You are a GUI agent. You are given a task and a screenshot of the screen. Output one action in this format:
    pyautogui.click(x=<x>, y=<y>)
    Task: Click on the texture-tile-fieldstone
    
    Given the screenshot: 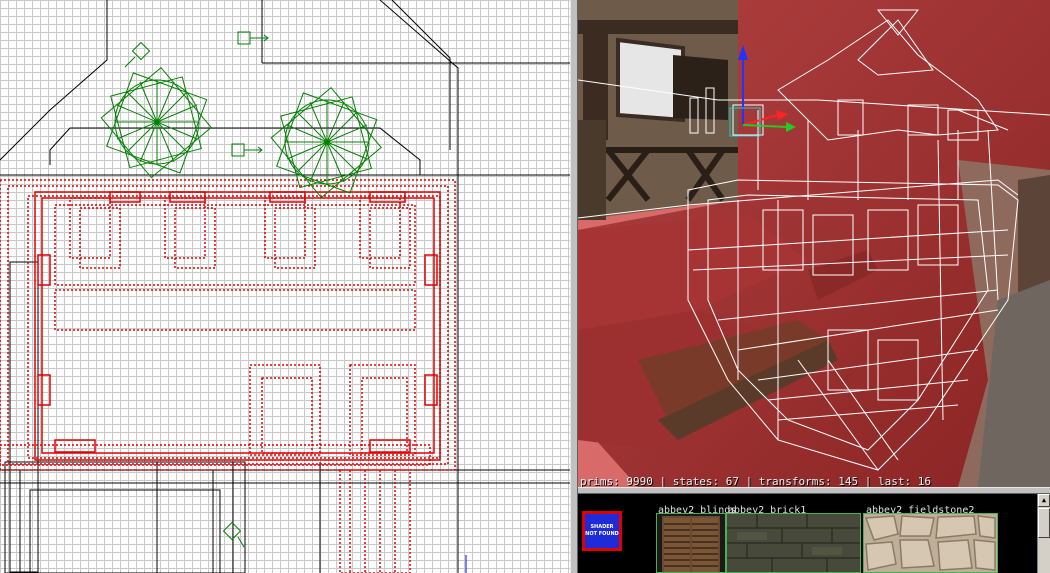 What is the action you would take?
    pyautogui.click(x=930, y=543)
    